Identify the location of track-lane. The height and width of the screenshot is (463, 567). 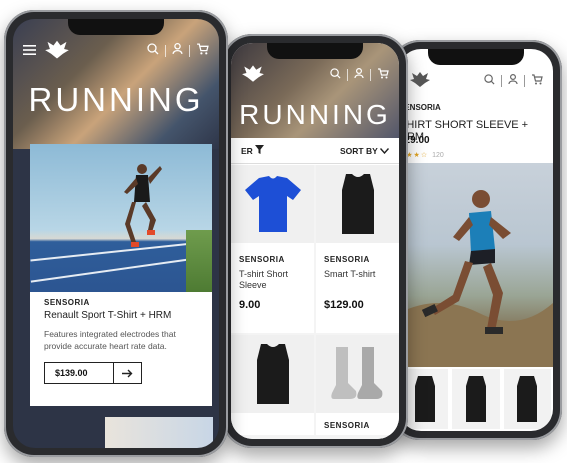
(121, 269).